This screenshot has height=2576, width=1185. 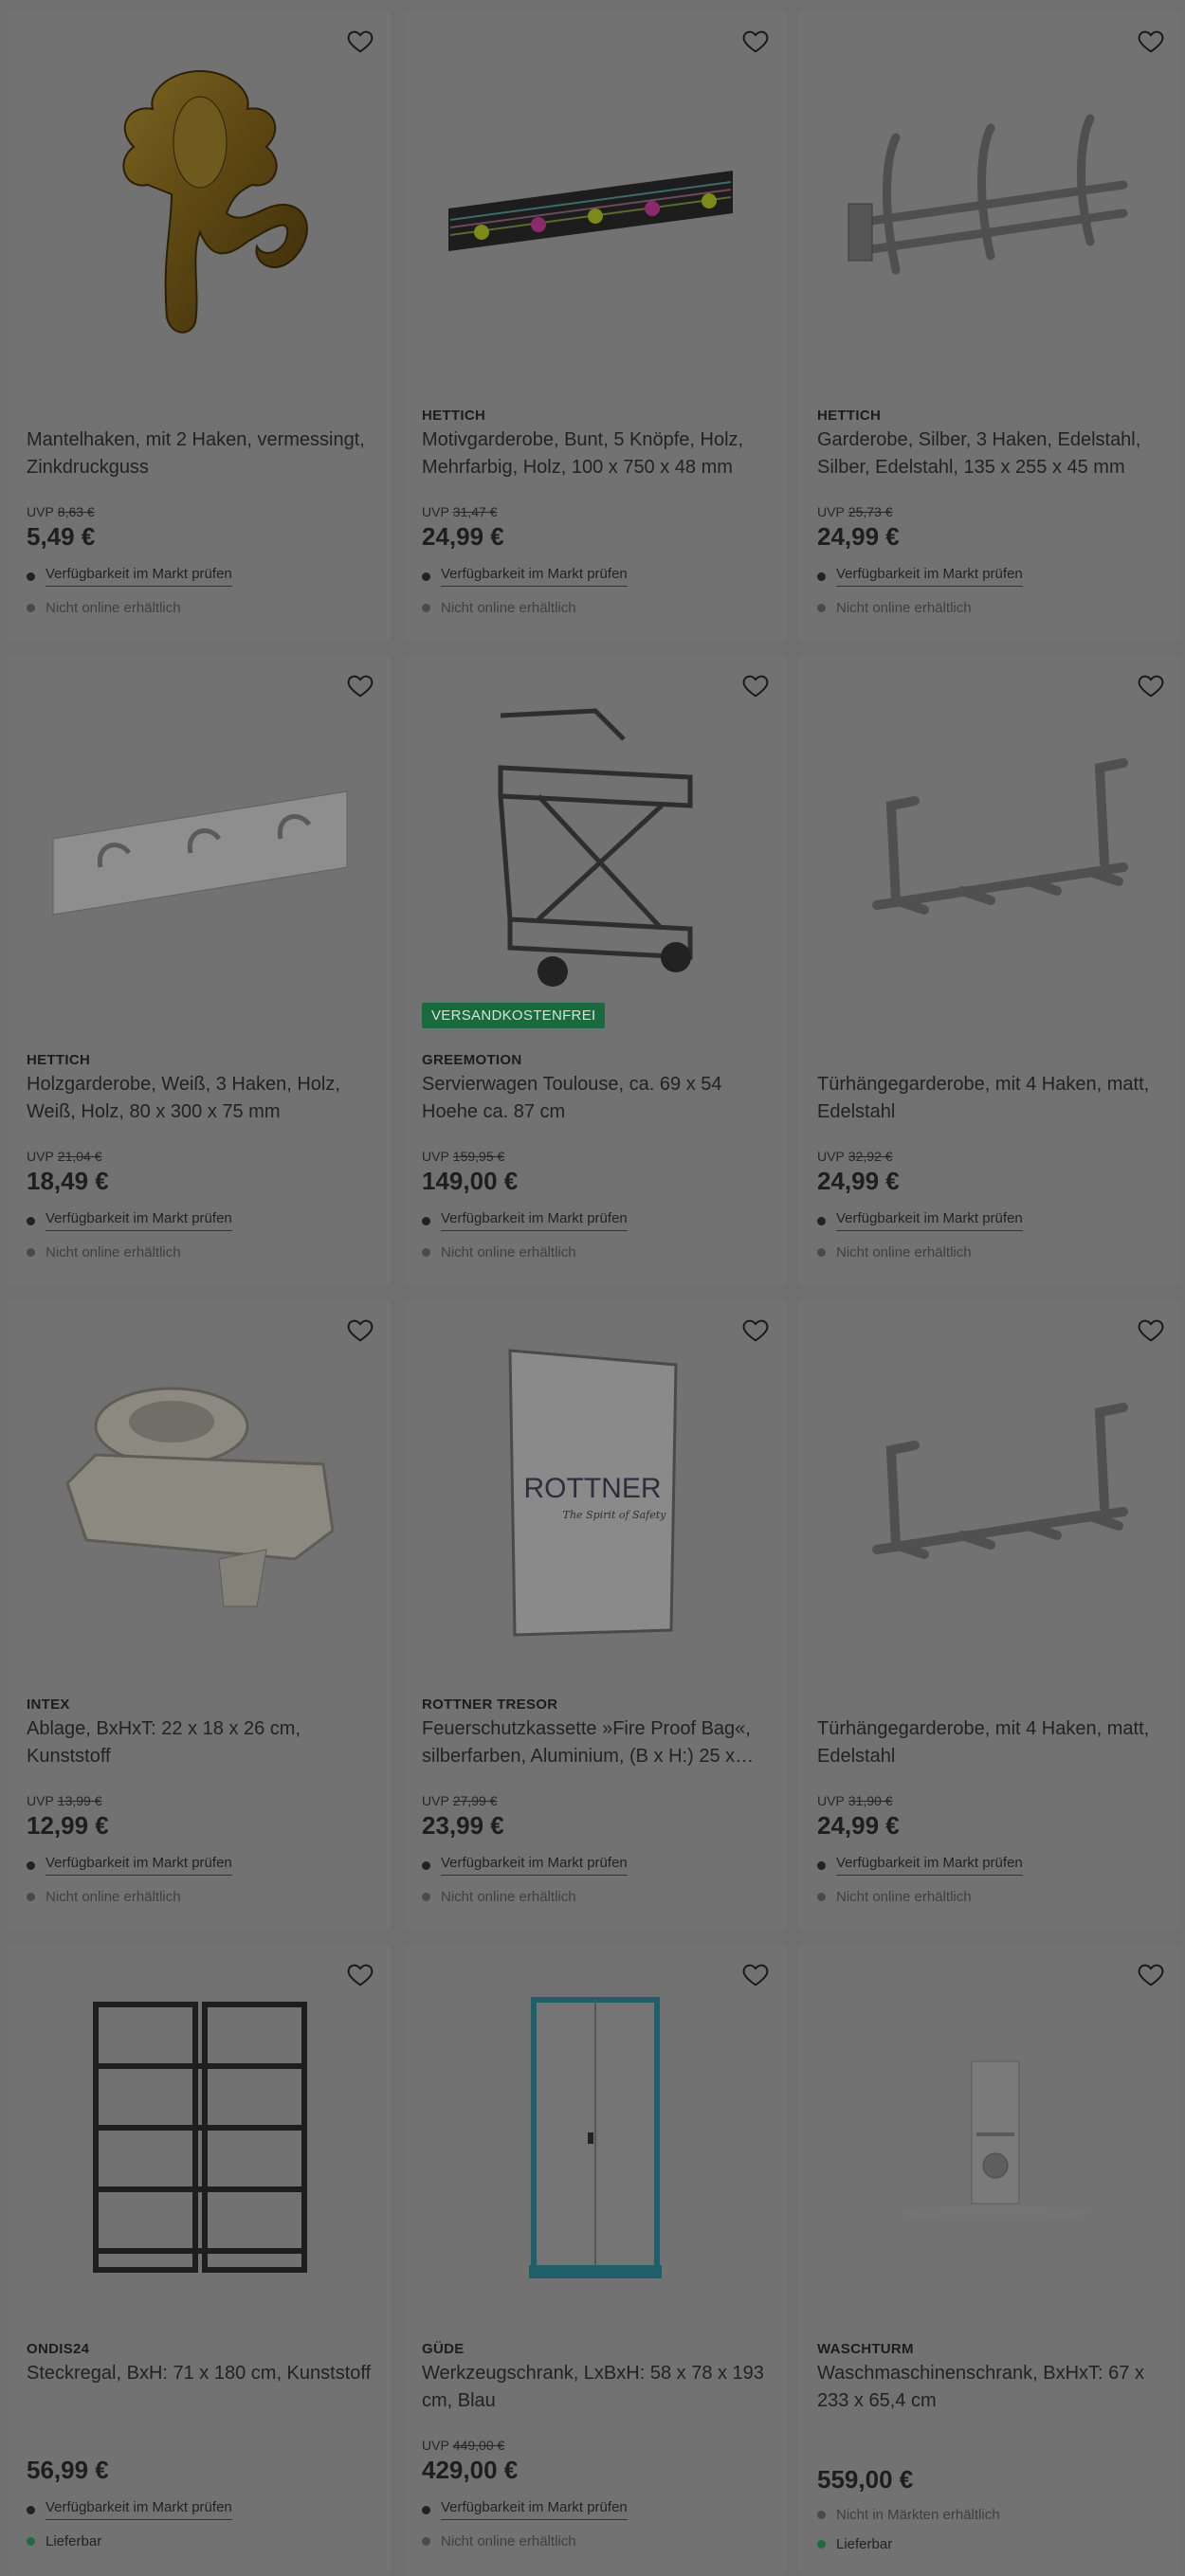 I want to click on uvp-price: UVP 27,99 €, so click(x=460, y=1800).